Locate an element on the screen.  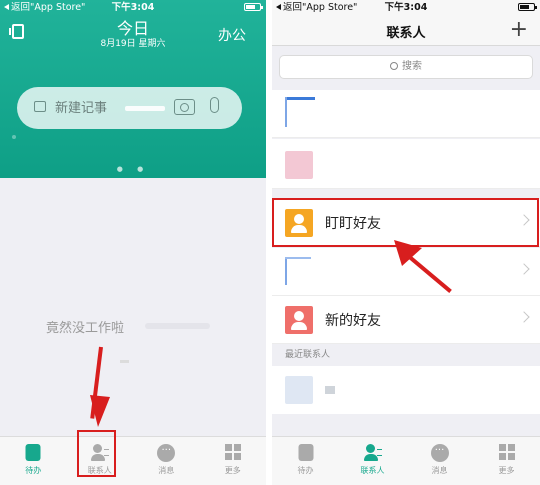
memo-icon is located at coordinates (40, 106).